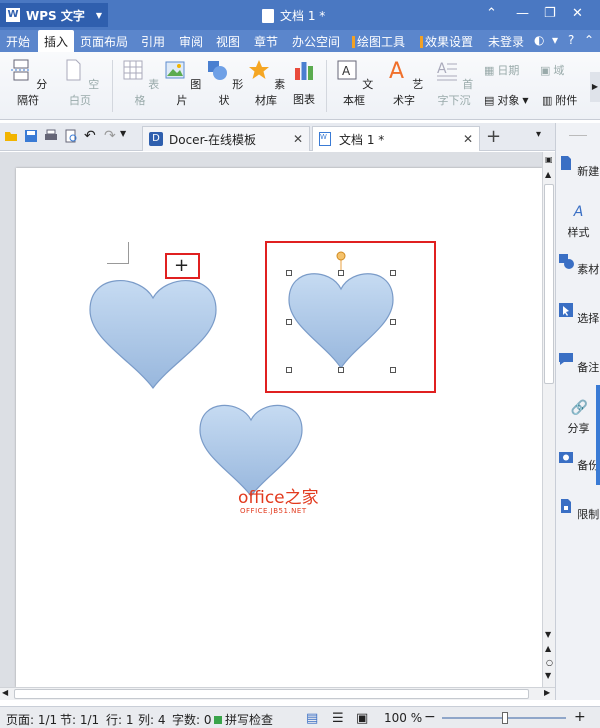  Describe the element at coordinates (565, 359) in the screenshot. I see `comment-icon` at that location.